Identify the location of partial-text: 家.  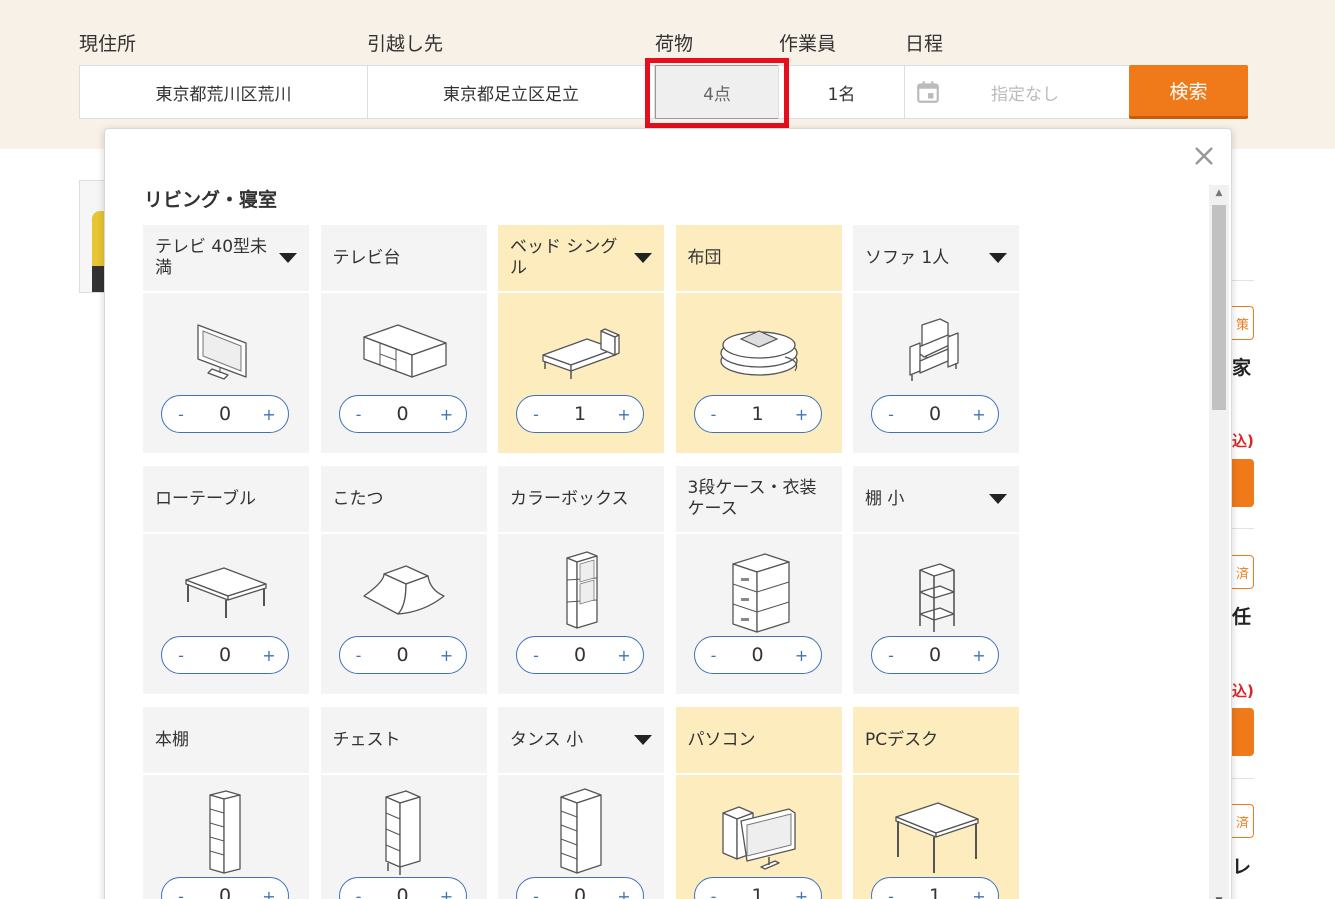
(1242, 368).